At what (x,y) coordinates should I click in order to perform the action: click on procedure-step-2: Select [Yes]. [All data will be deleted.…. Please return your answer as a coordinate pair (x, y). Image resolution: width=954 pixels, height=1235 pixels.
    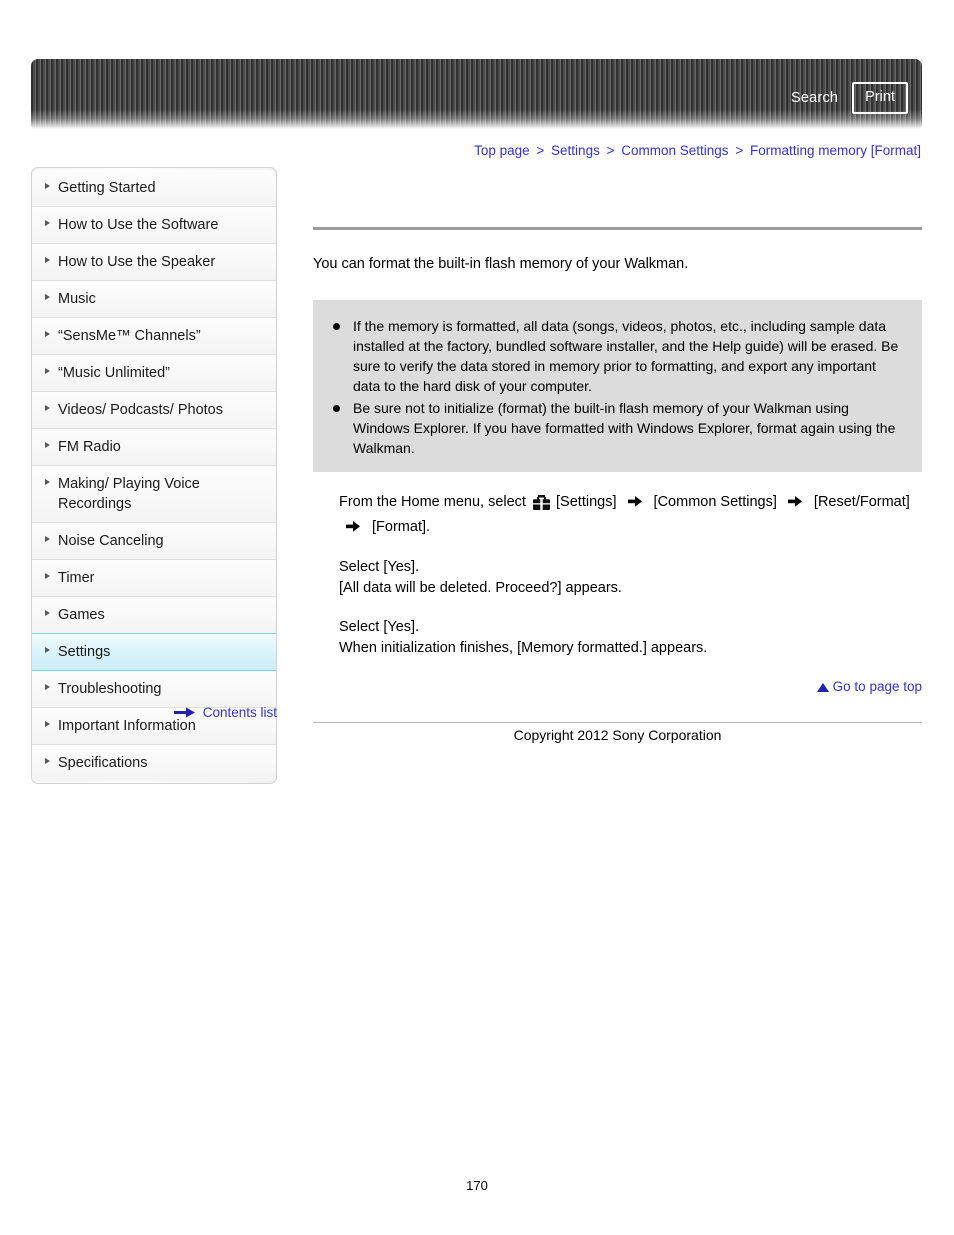
    Looking at the image, I should click on (630, 578).